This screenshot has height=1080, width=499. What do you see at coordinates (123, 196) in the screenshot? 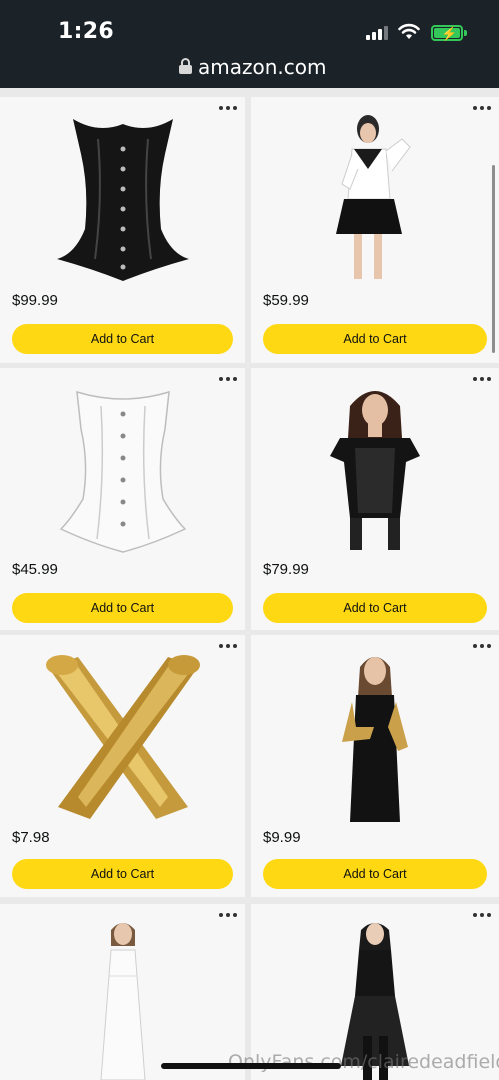
I see `product-image-black-corset` at bounding box center [123, 196].